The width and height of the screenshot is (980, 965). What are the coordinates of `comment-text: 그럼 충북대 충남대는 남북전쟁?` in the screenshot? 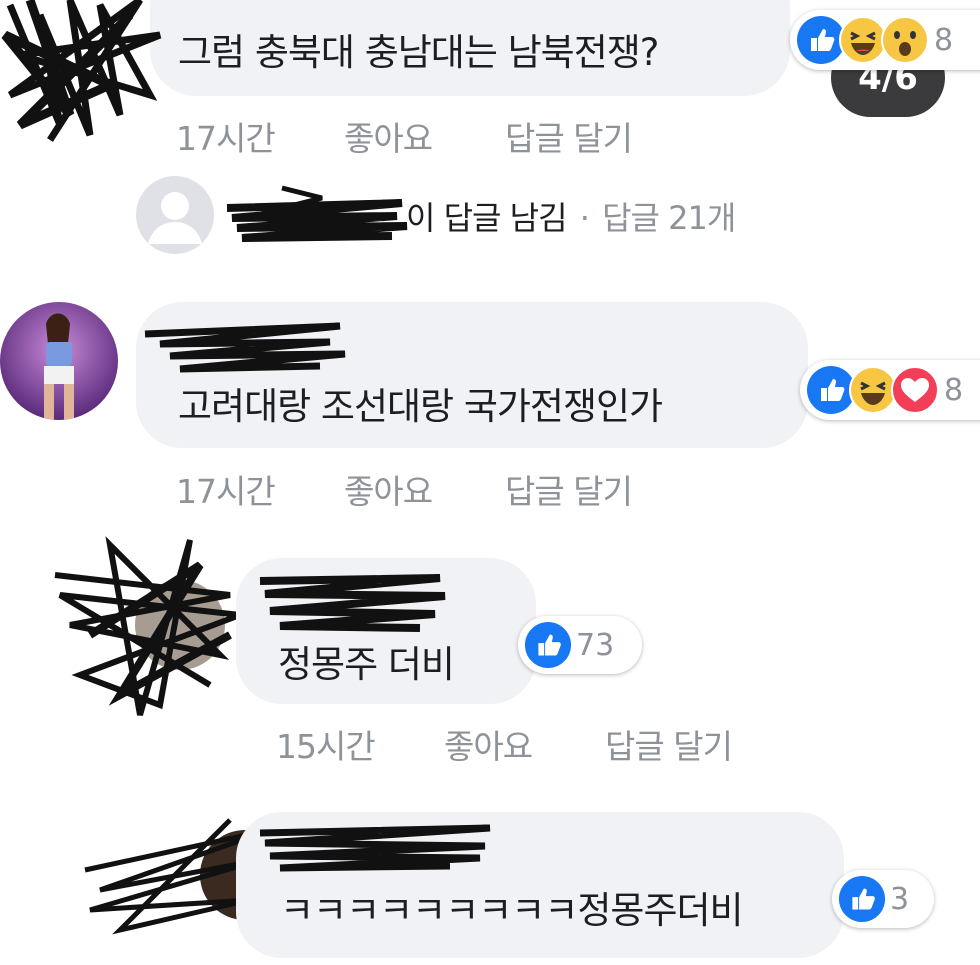 It's located at (418, 52).